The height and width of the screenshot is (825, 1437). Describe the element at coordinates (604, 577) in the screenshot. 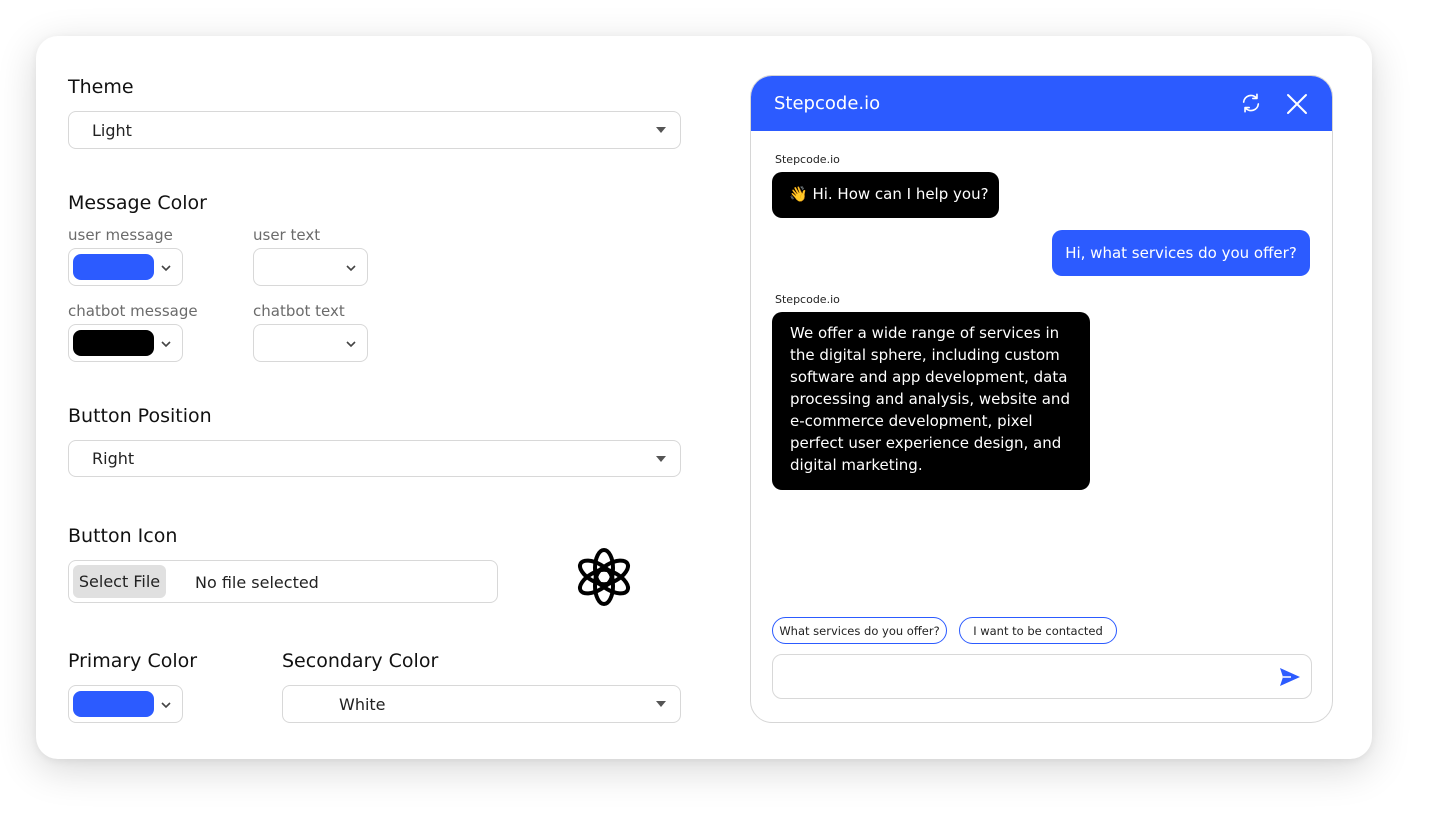

I see `openai-logo-icon` at that location.